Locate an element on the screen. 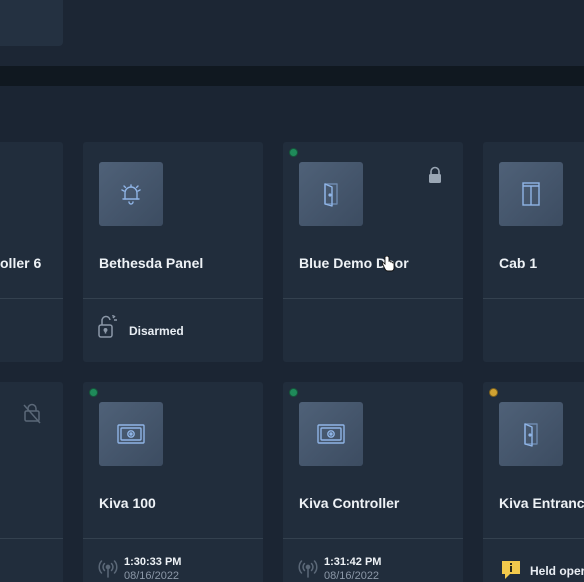  warning-status-dot is located at coordinates (493, 392).